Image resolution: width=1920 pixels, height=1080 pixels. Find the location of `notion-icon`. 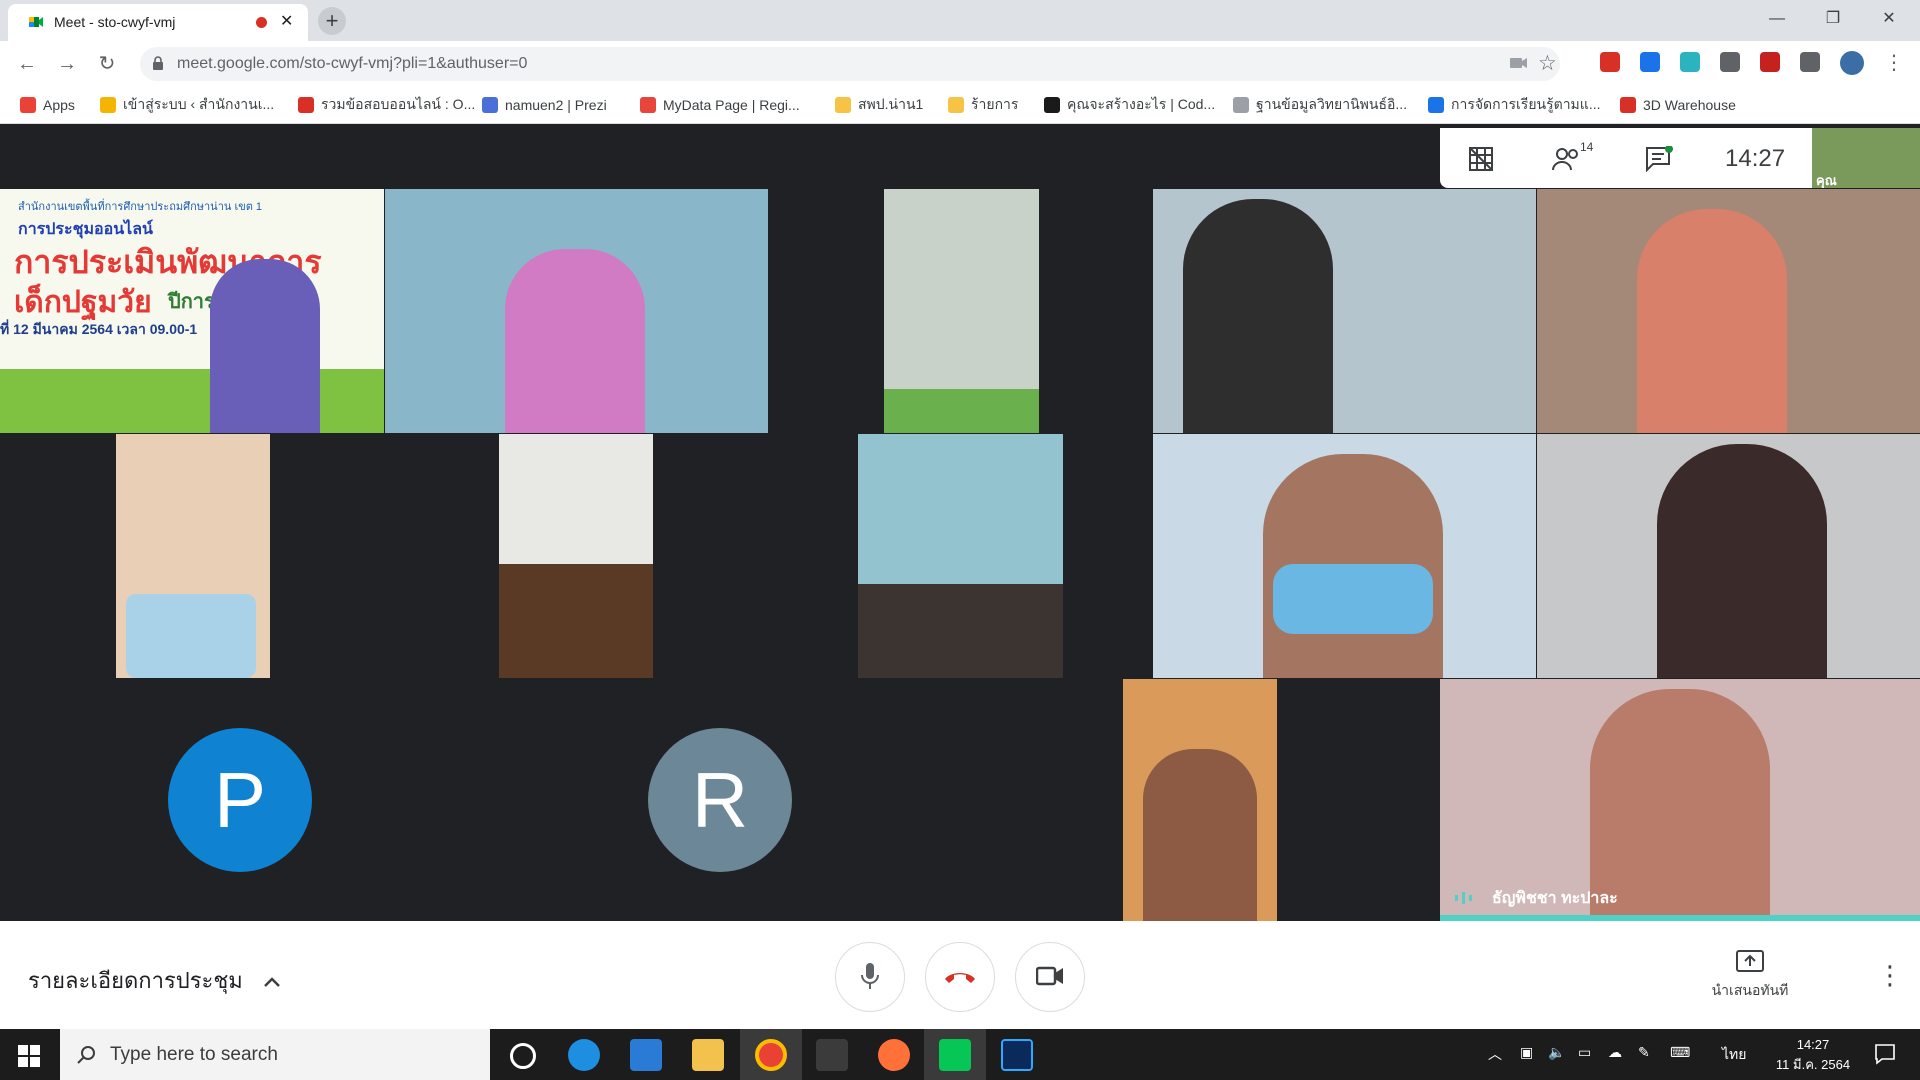

notion-icon is located at coordinates (832, 1055).